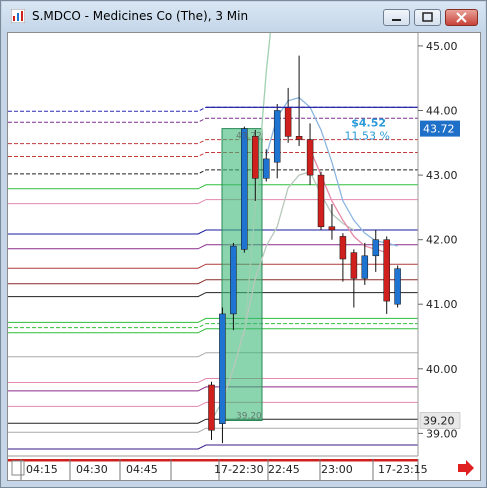  Describe the element at coordinates (442, 46) in the screenshot. I see `price-tick-label: 45.00` at that location.